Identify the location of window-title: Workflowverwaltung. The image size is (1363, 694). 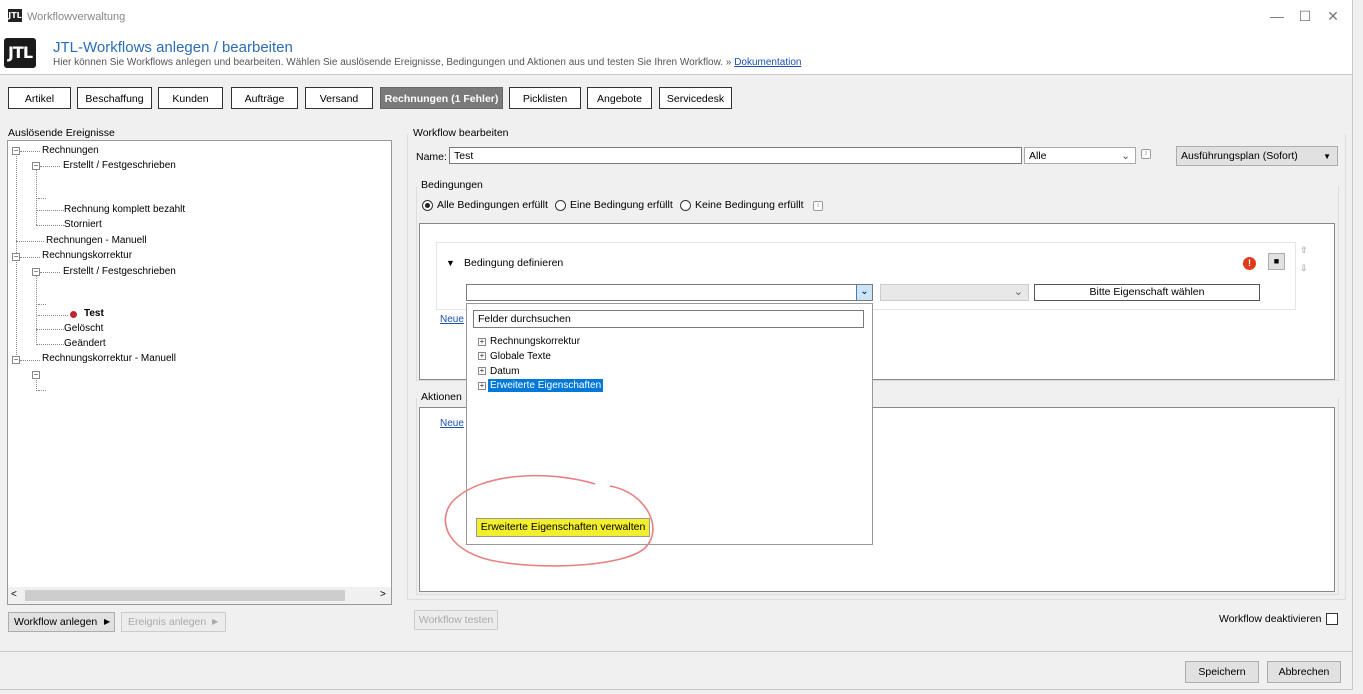
(76, 17).